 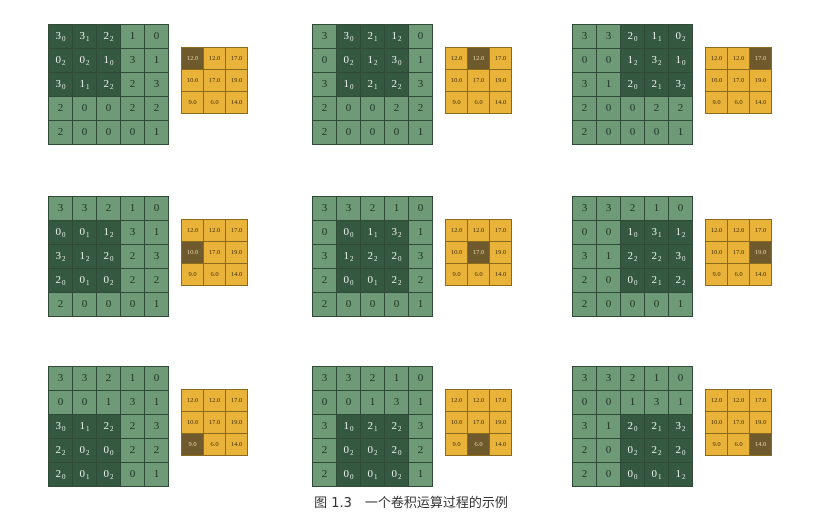 I want to click on kernel-window-cell: 30, so click(x=348, y=36).